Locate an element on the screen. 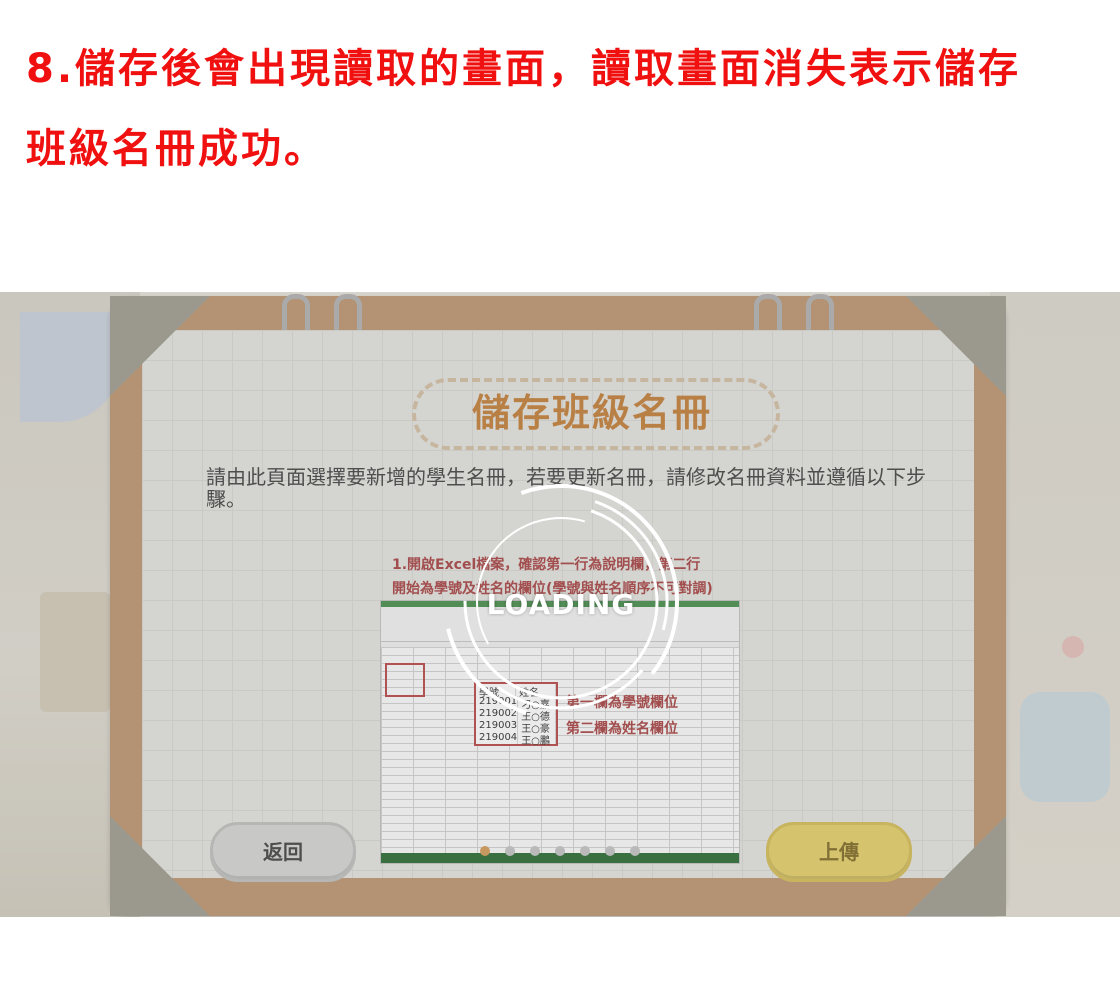 Image resolution: width=1120 pixels, height=997 pixels. caption-line-1: 8.儲存後會出現讀取的畫面，讀取畫面消失表示儲存 is located at coordinates (524, 69).